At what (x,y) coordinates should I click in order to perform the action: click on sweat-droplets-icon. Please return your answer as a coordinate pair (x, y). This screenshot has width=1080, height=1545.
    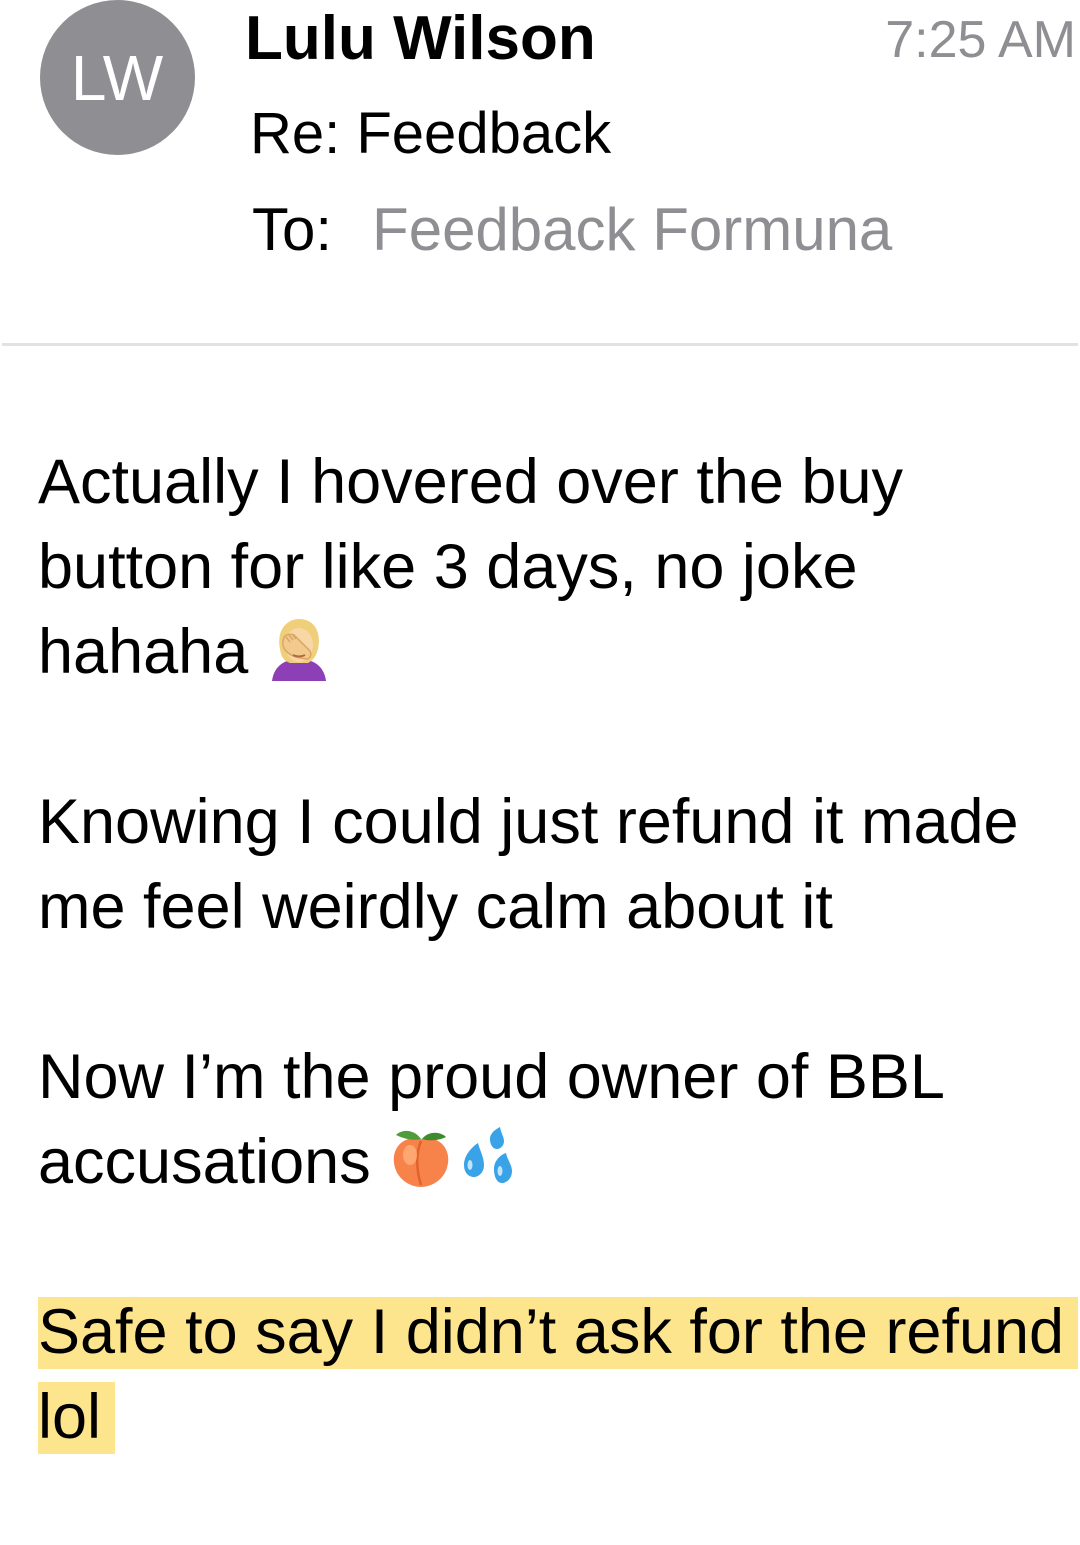
    Looking at the image, I should click on (488, 1155).